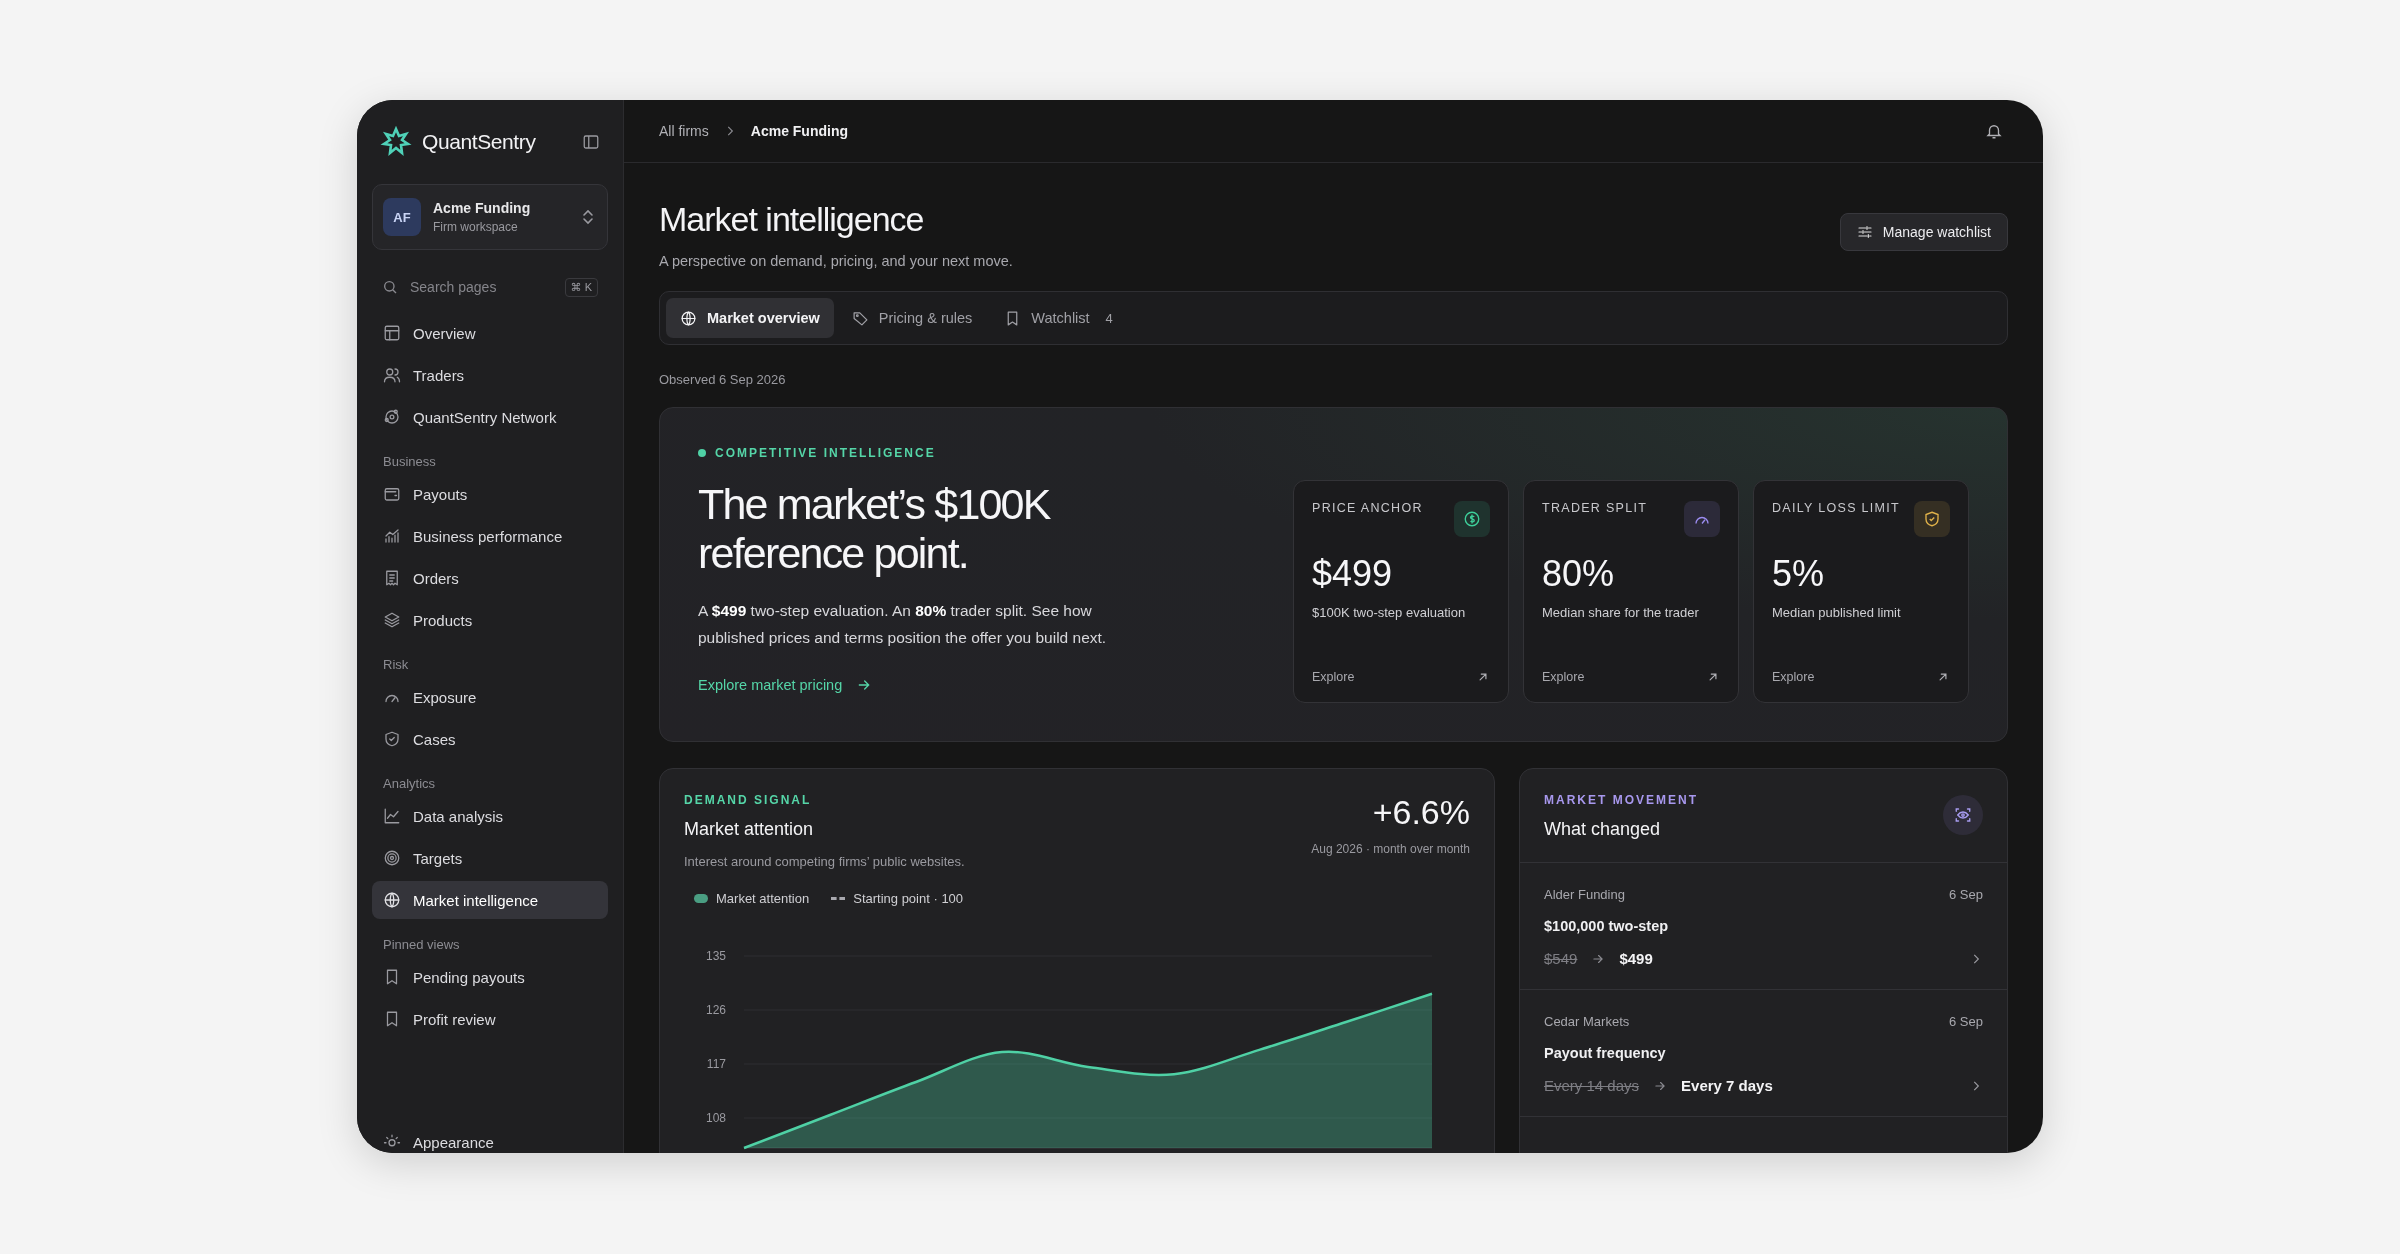 This screenshot has height=1254, width=2400. Describe the element at coordinates (1561, 958) in the screenshot. I see `old-value: $549` at that location.